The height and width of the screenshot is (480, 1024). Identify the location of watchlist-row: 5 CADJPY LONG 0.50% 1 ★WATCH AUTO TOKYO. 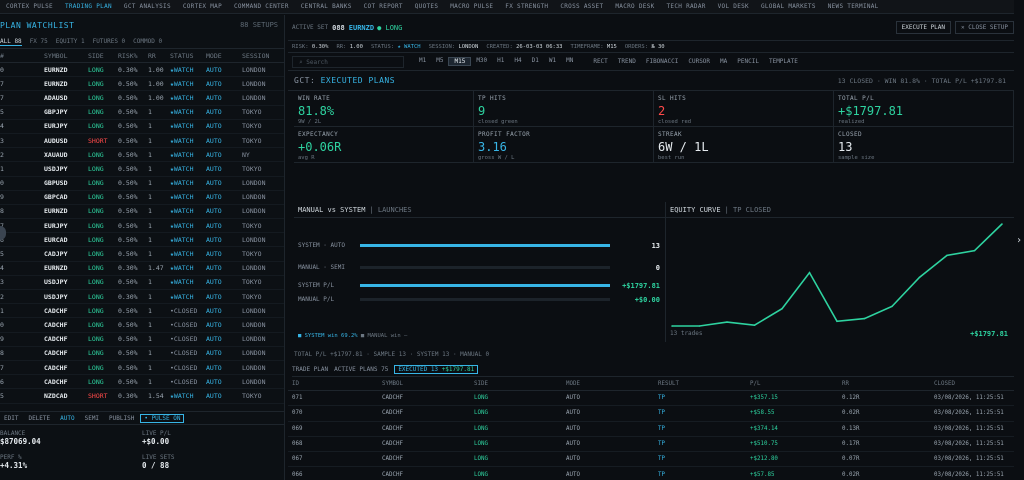
(142, 254).